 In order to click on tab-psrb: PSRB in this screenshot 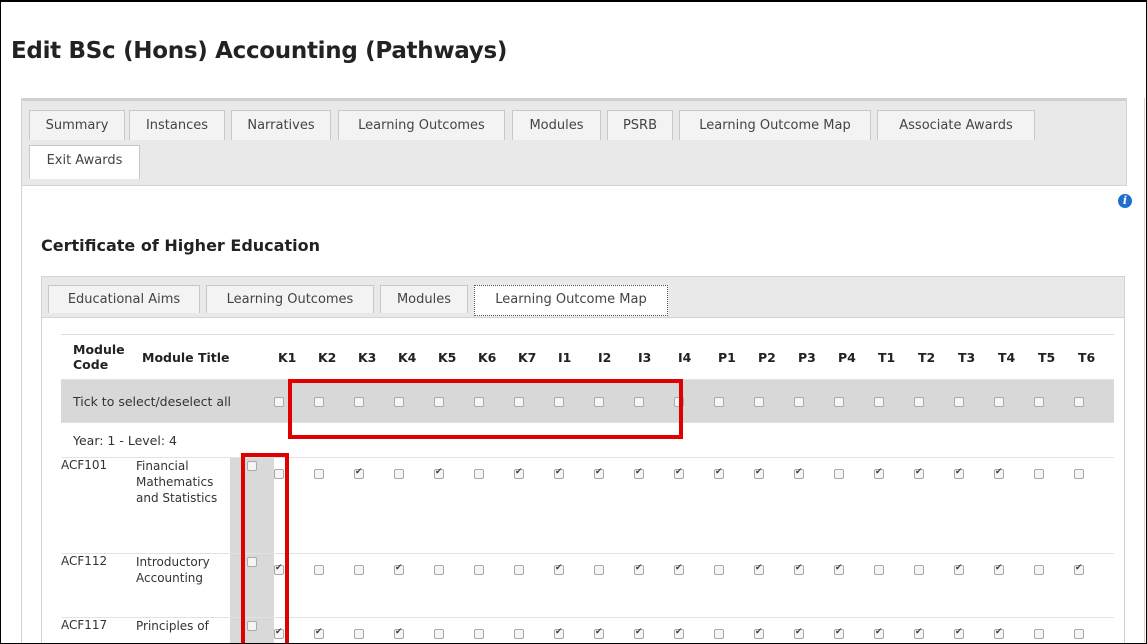, I will do `click(640, 125)`.